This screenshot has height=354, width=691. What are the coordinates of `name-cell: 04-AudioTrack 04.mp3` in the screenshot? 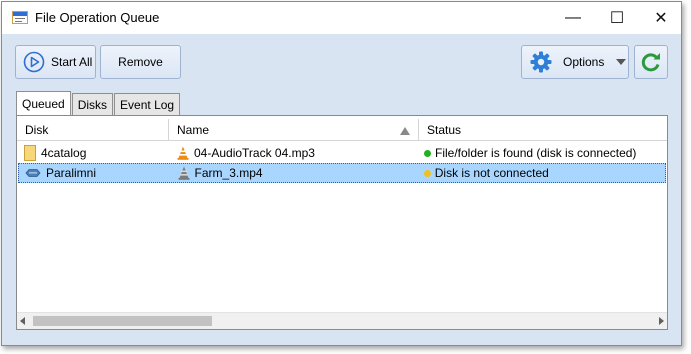 It's located at (294, 153).